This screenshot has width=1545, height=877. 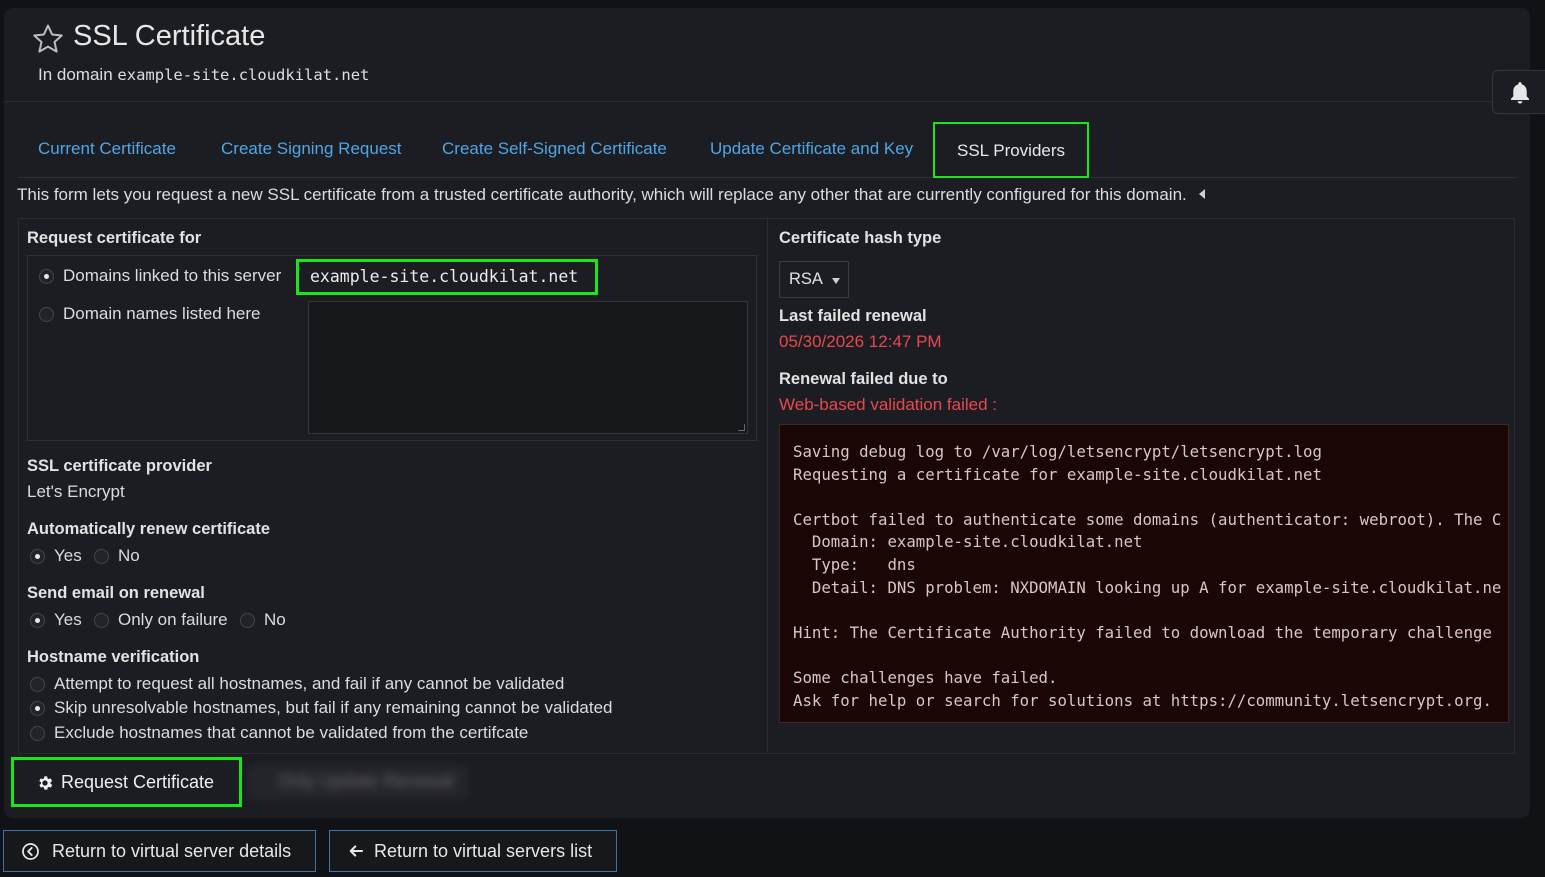 What do you see at coordinates (46, 314) in the screenshot?
I see `radio-domains-listed` at bounding box center [46, 314].